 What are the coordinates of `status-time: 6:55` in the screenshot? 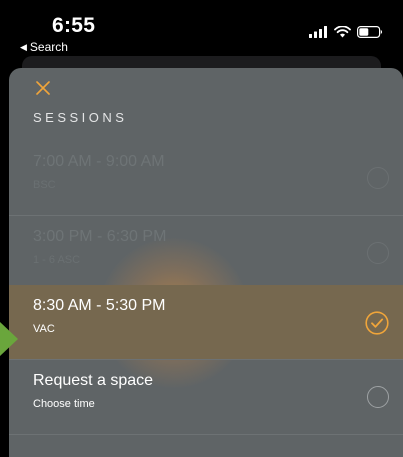 It's located at (74, 25).